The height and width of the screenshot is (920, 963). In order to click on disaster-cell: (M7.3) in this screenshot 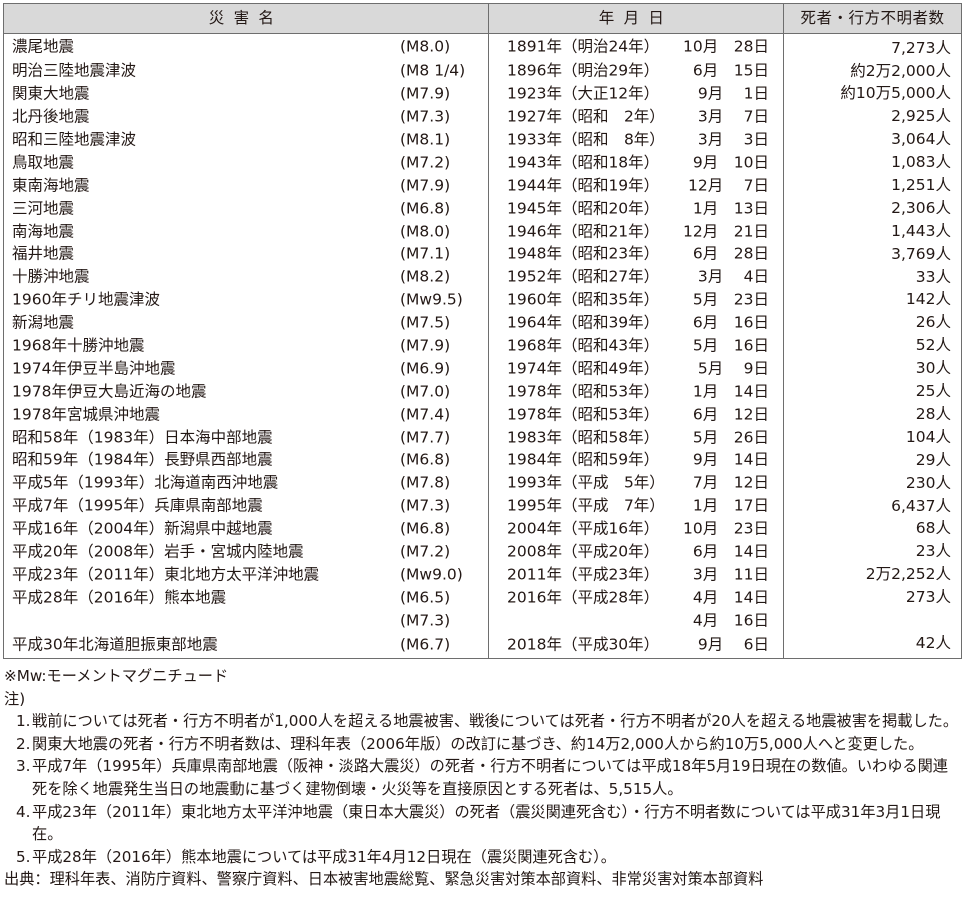, I will do `click(246, 621)`.